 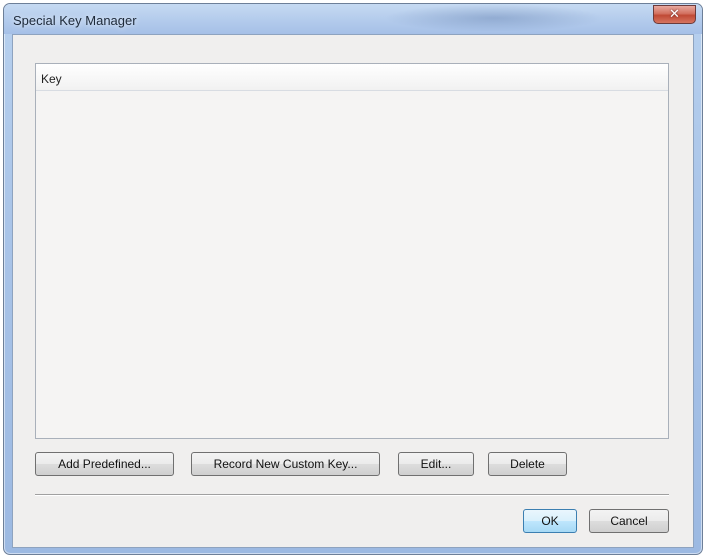 What do you see at coordinates (629, 521) in the screenshot?
I see `cancel-button: Cancel` at bounding box center [629, 521].